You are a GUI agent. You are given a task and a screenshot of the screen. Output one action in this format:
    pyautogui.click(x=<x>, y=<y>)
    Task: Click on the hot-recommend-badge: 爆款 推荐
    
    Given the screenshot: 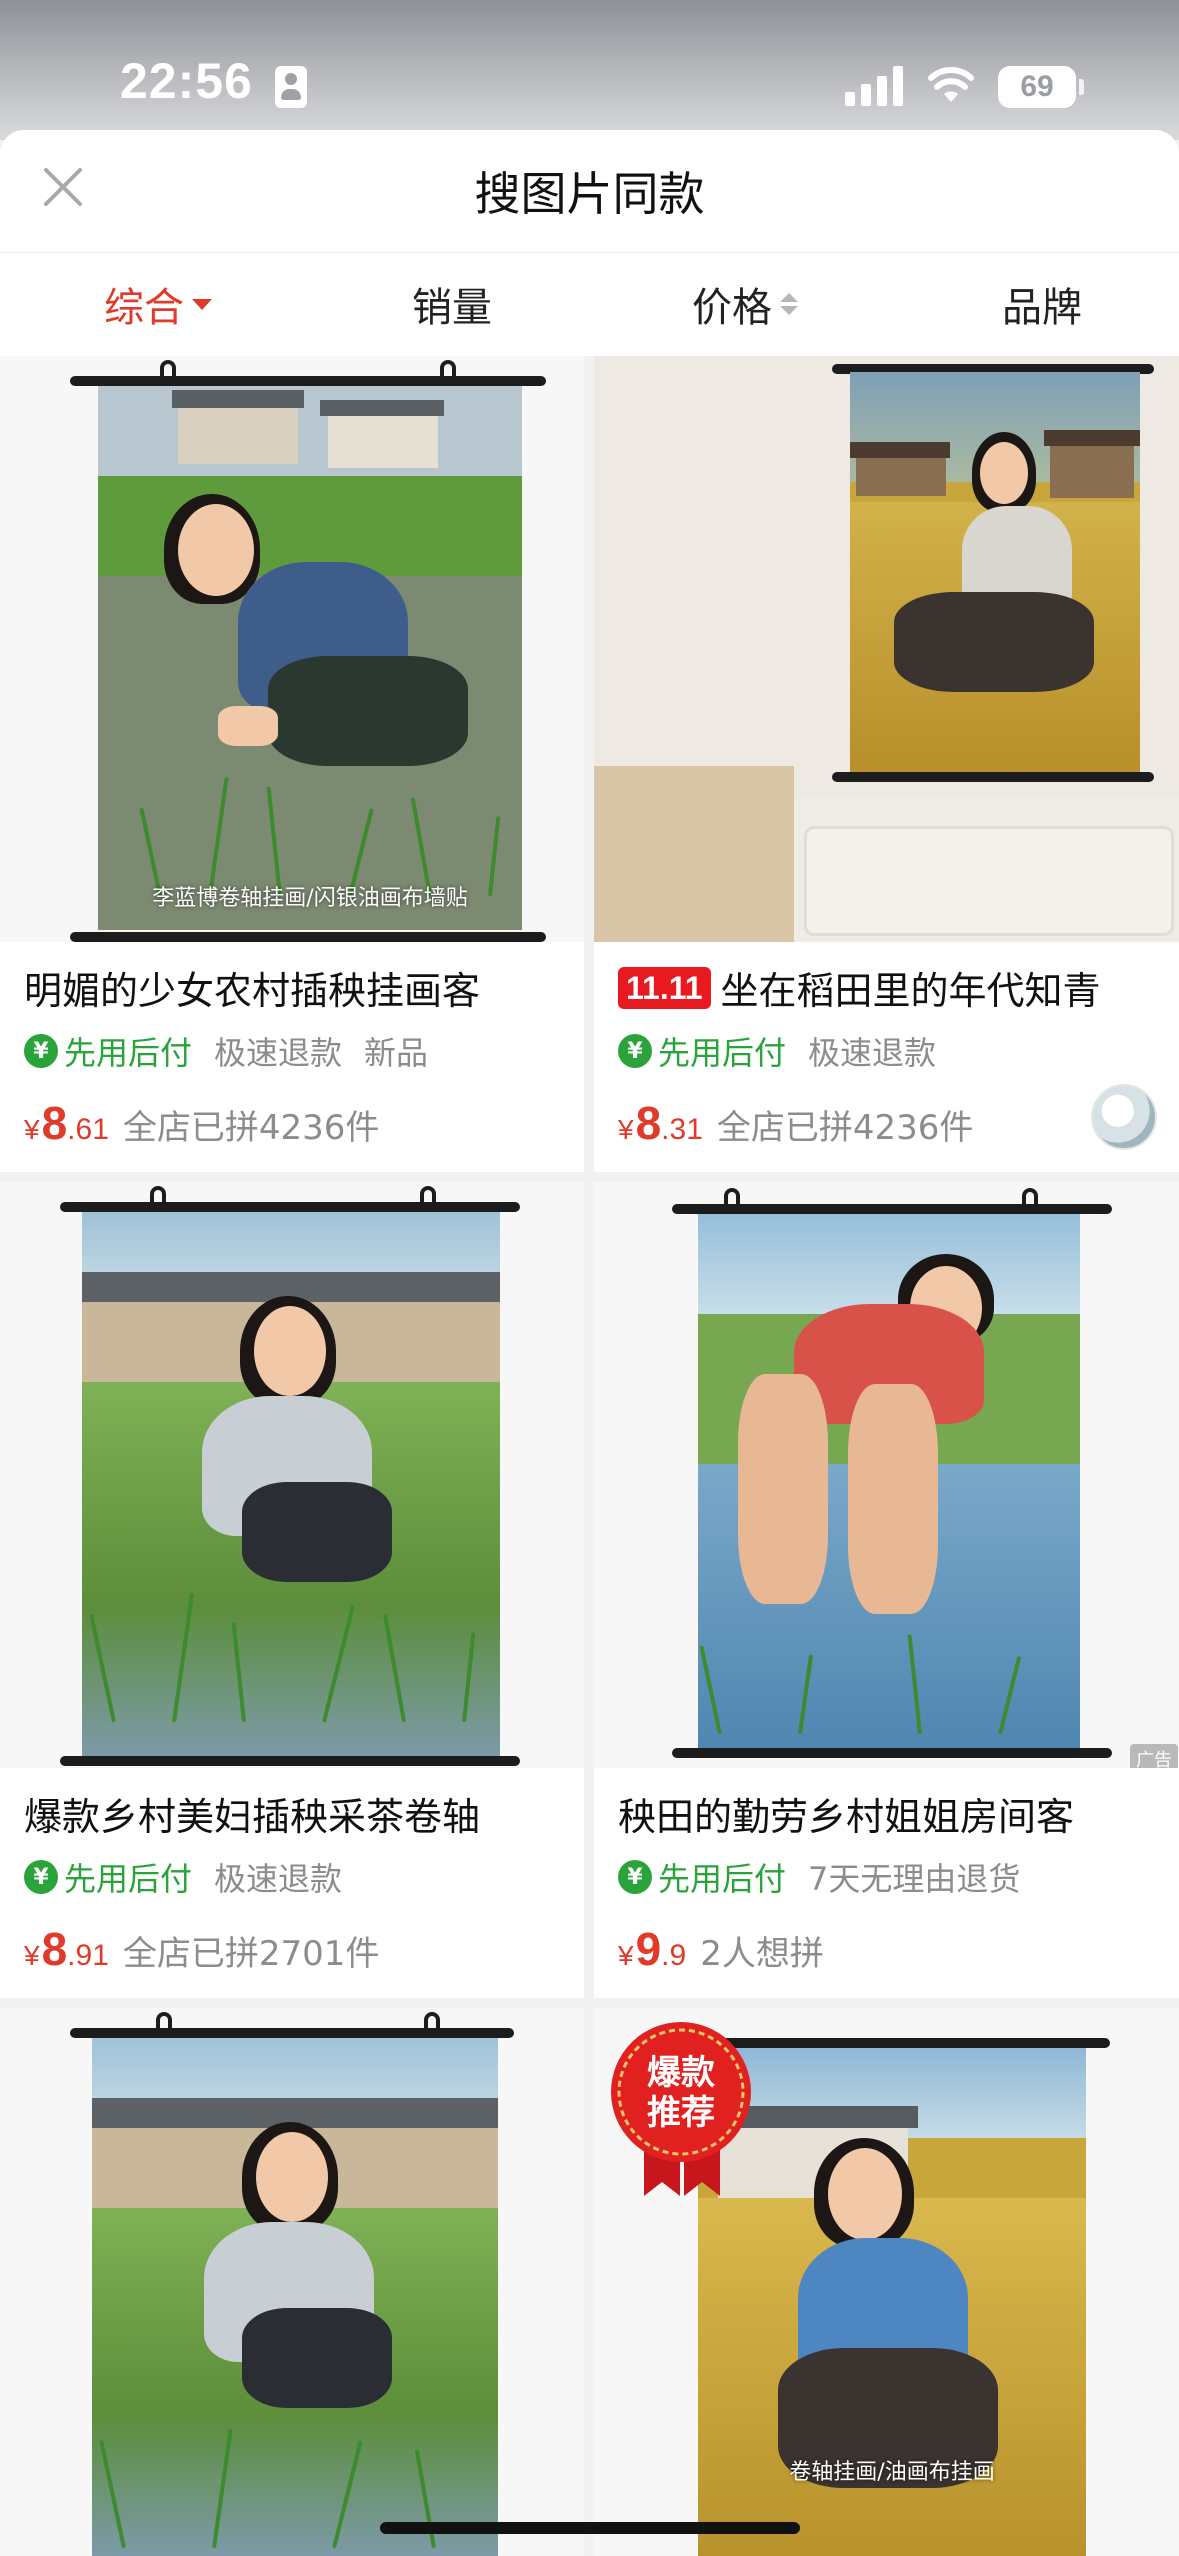 What is the action you would take?
    pyautogui.click(x=681, y=2109)
    